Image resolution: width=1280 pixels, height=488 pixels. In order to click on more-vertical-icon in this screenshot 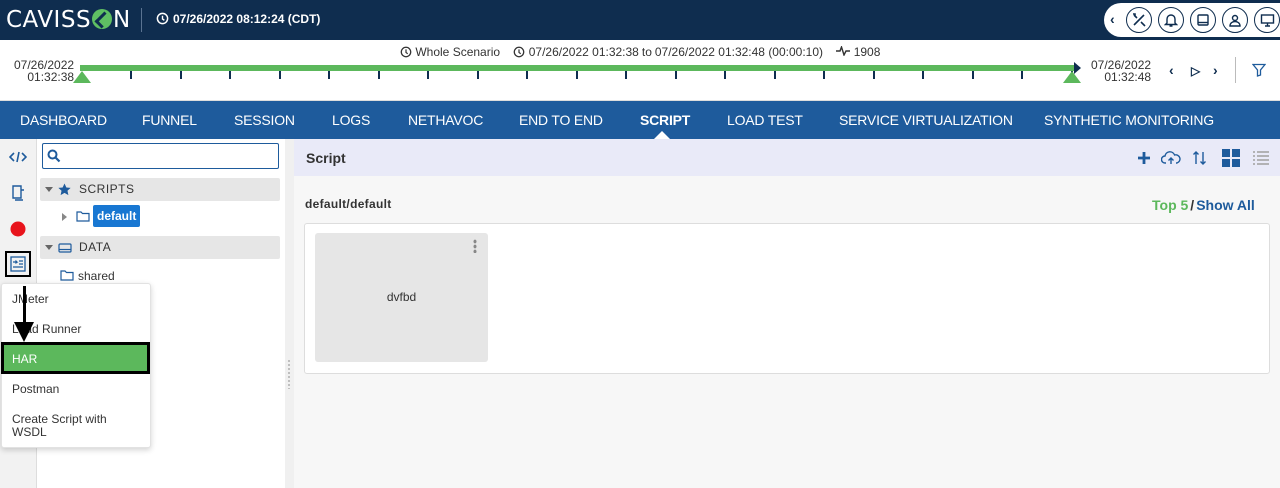, I will do `click(475, 246)`.